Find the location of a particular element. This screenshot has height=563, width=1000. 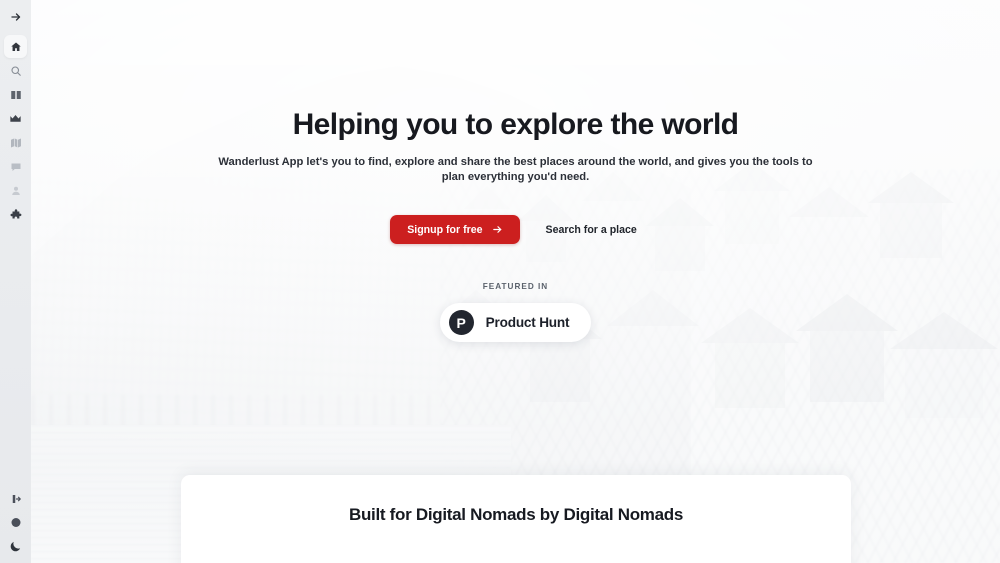

featured-in-label: FEATURED IN is located at coordinates (515, 287).